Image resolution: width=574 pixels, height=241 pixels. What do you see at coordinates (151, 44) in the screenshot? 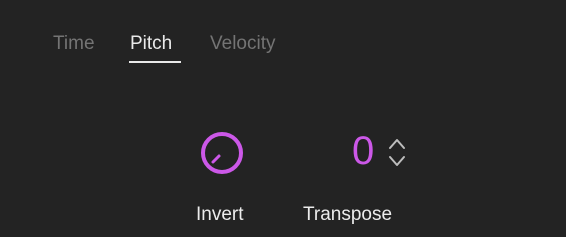
I see `tab-pitch: Pitch` at bounding box center [151, 44].